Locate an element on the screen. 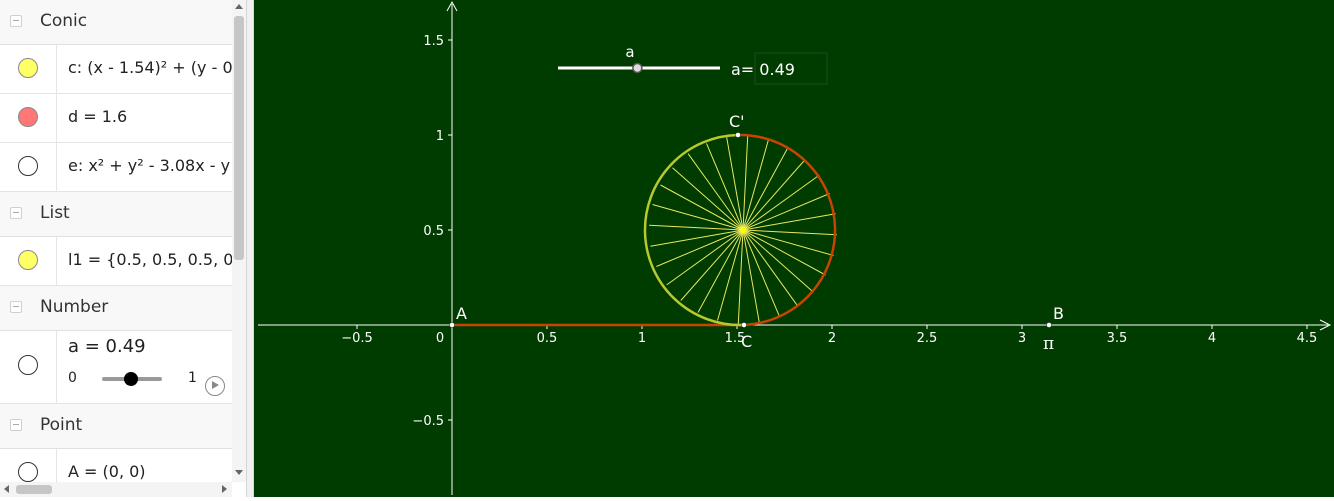 This screenshot has height=501, width=1334. algebra-item-e: e: x² + y² - 3.08x - y = -2.37 is located at coordinates (116, 167).